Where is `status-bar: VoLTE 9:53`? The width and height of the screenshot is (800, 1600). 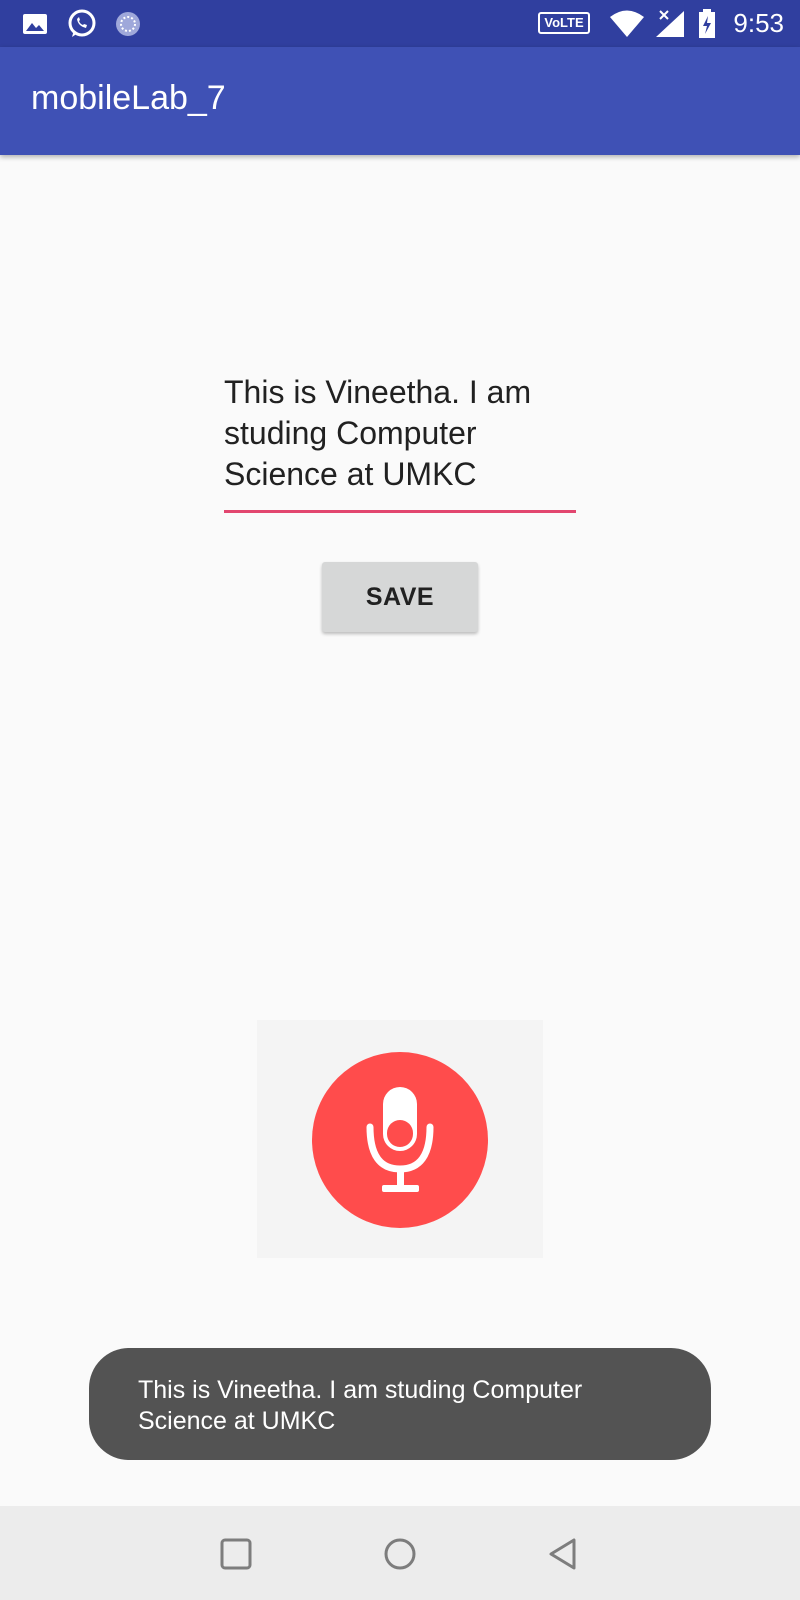
status-bar: VoLTE 9:53 is located at coordinates (400, 23).